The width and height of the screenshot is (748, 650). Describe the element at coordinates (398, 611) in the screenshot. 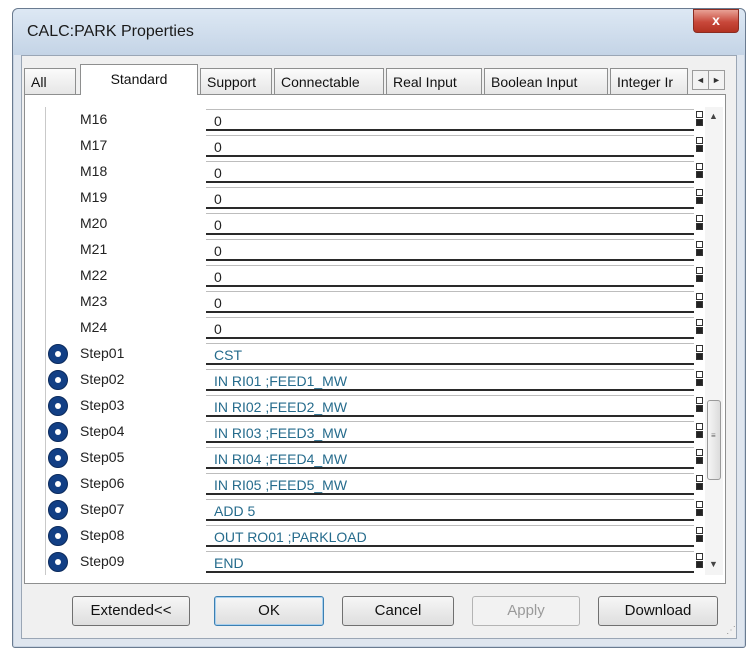

I see `cancel-button: Cancel` at that location.